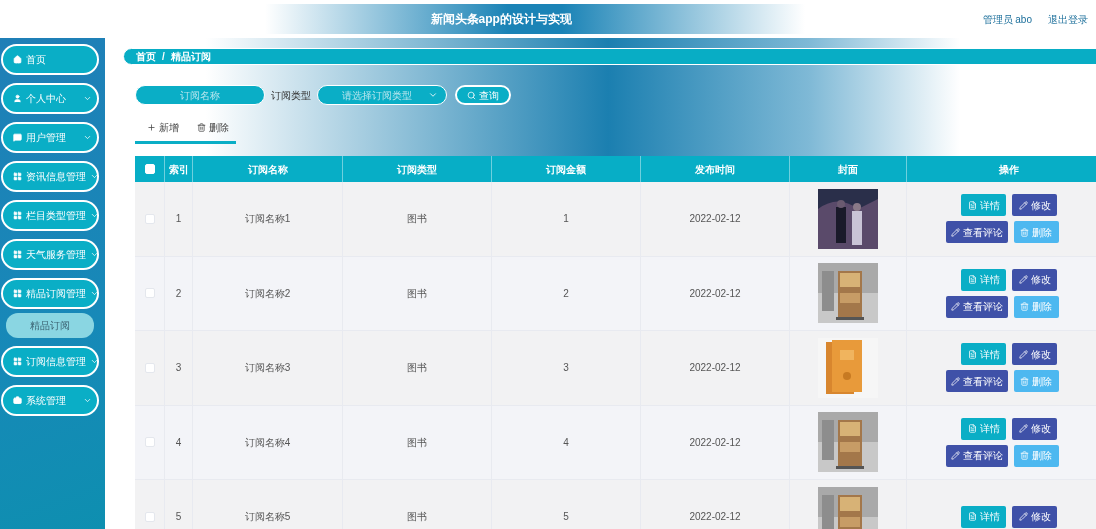 The width and height of the screenshot is (1096, 529). What do you see at coordinates (291, 95) in the screenshot?
I see `type-label: 订阅类型` at bounding box center [291, 95].